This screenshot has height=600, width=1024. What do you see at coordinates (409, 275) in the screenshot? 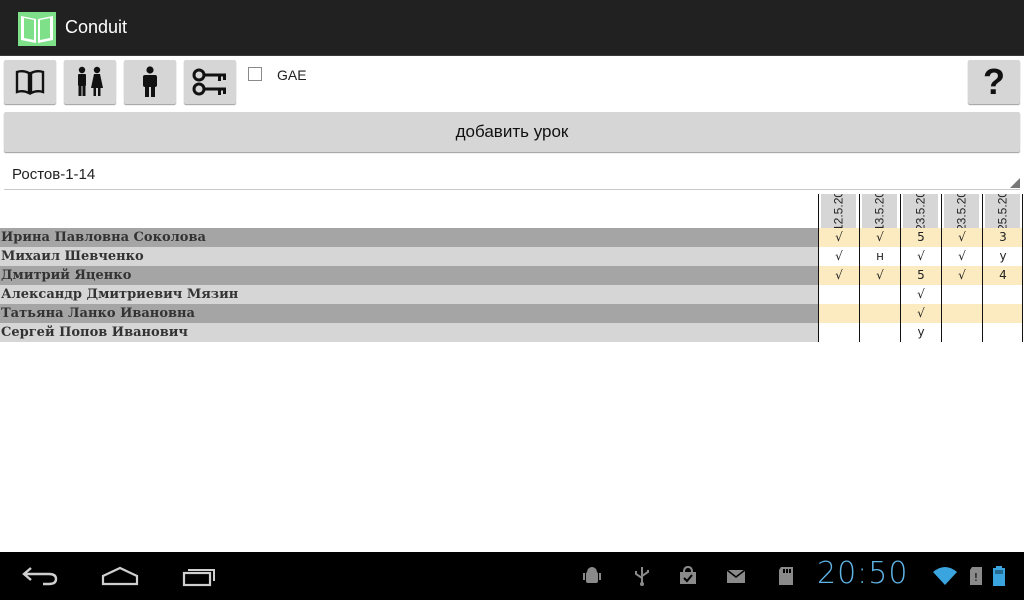
I see `student-name: Дмитрий Яценко` at bounding box center [409, 275].